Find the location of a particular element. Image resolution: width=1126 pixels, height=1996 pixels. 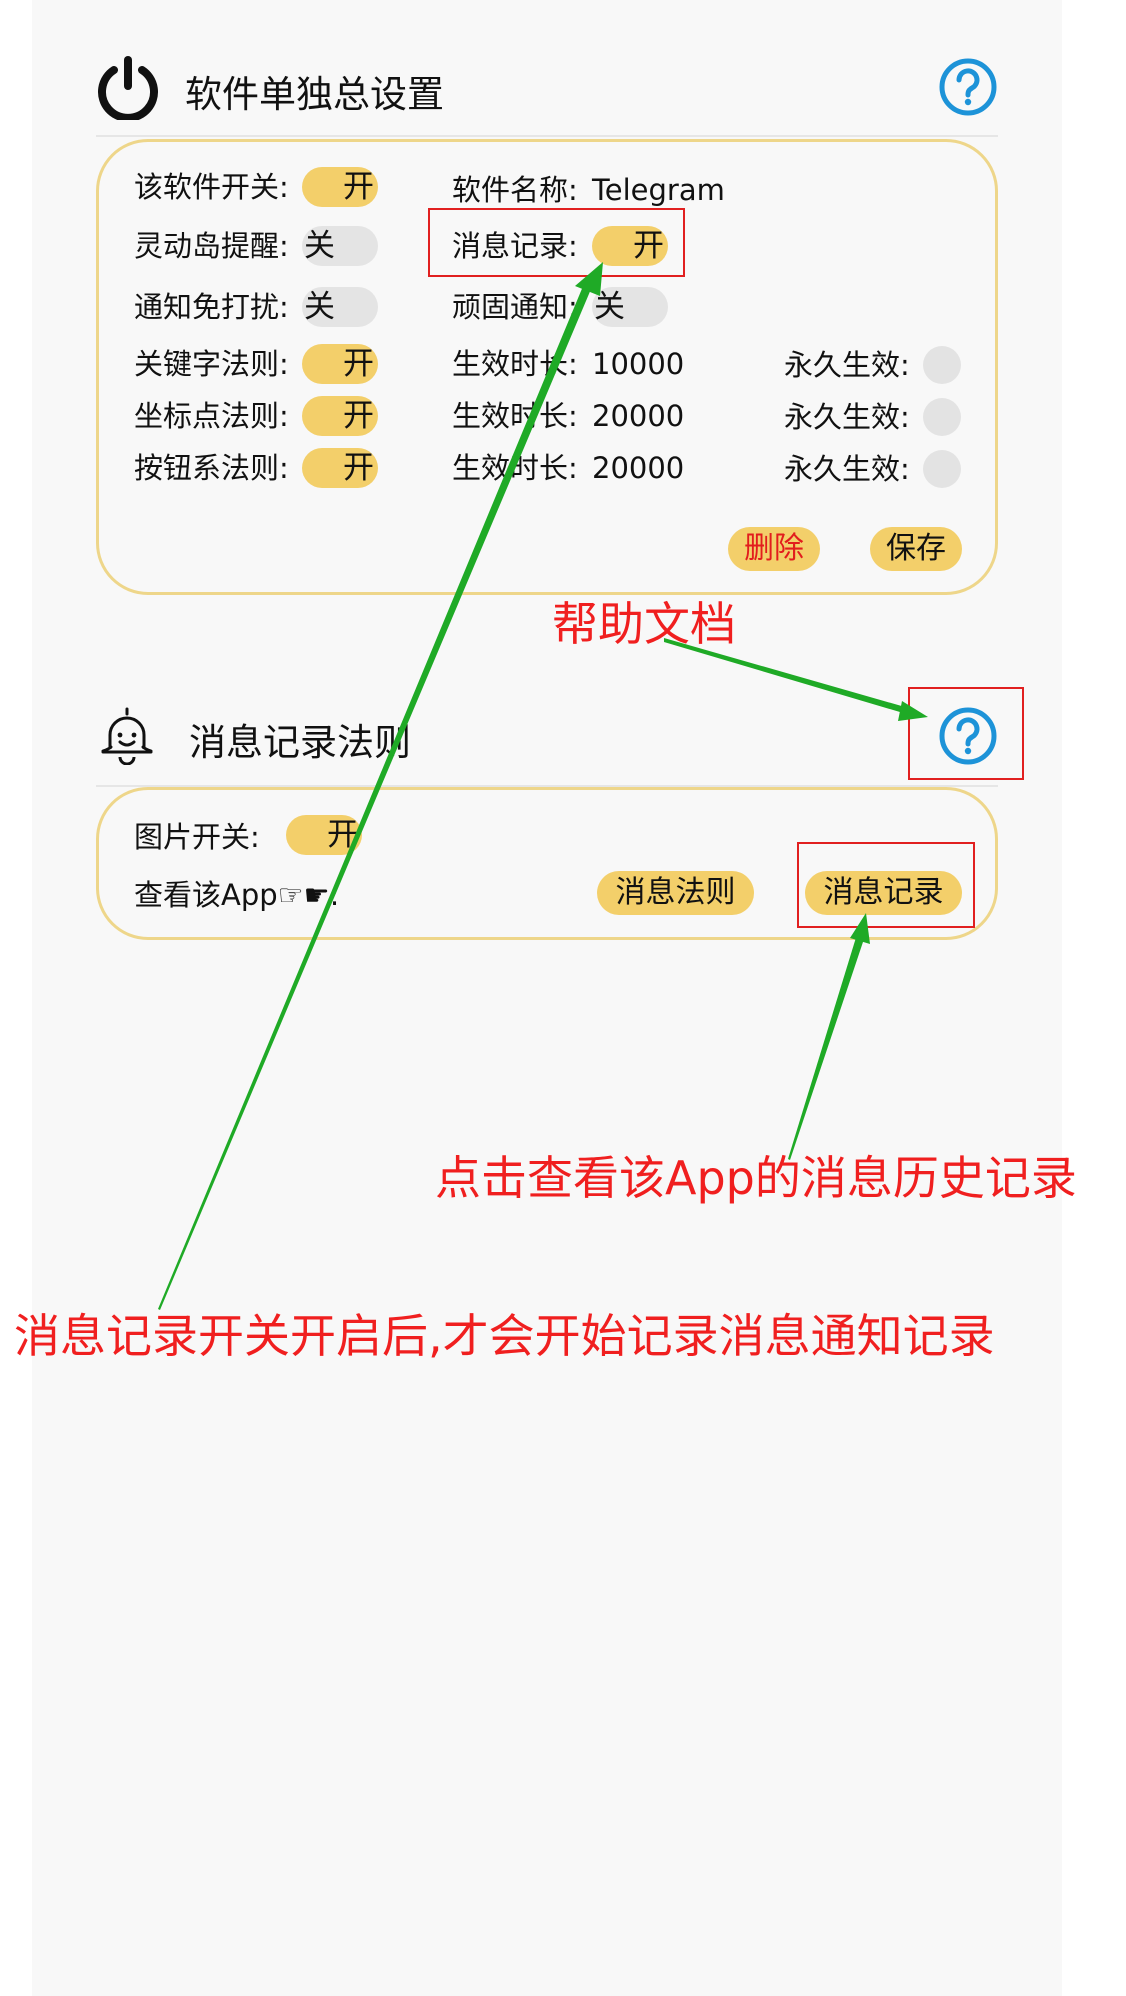

bell-icon is located at coordinates (127, 736).